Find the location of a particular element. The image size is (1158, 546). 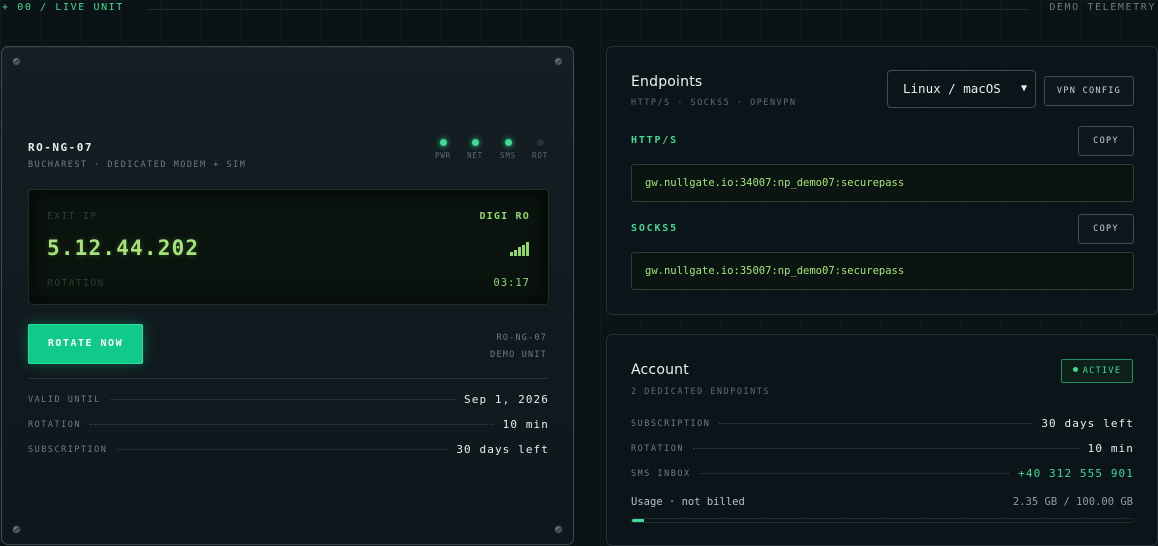

carrier-name: DIGI RO is located at coordinates (504, 216).